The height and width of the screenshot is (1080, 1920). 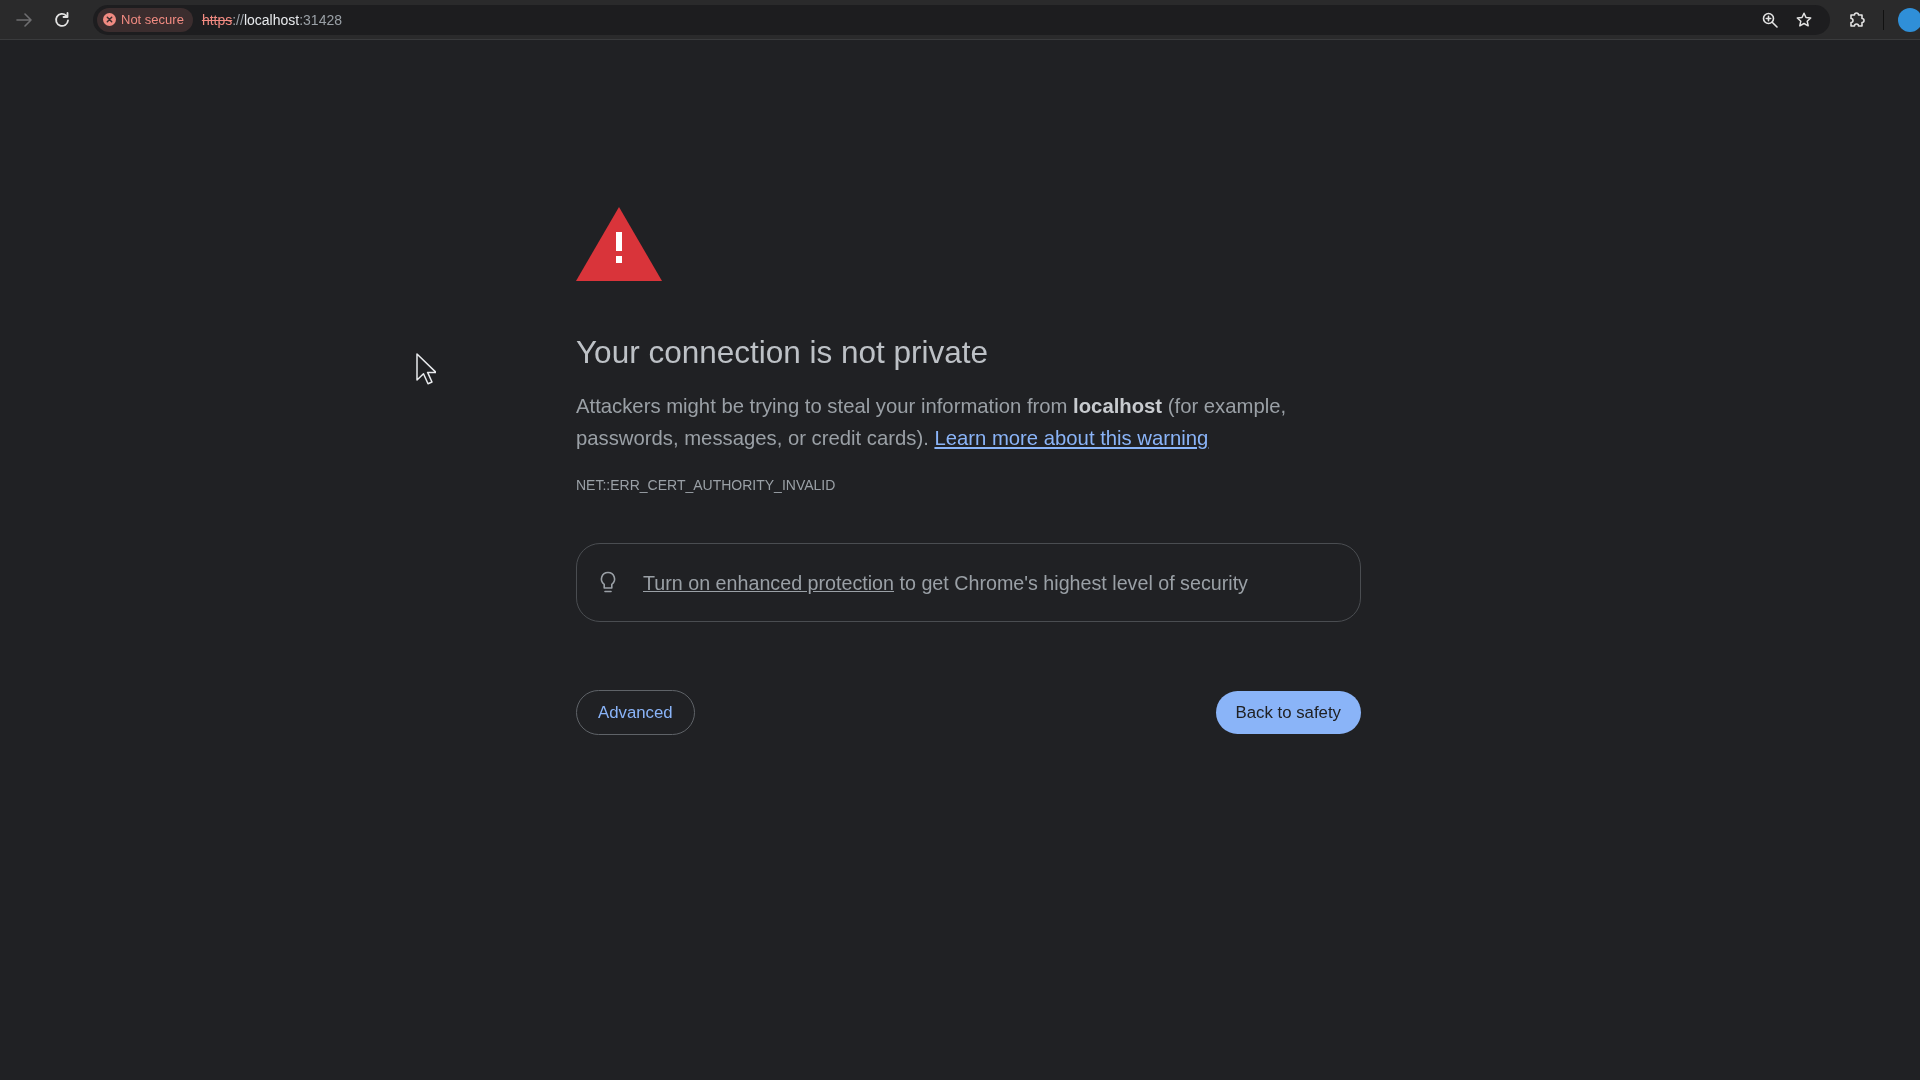 I want to click on address-bar: Not secure https://localhost:31428, so click(x=961, y=19).